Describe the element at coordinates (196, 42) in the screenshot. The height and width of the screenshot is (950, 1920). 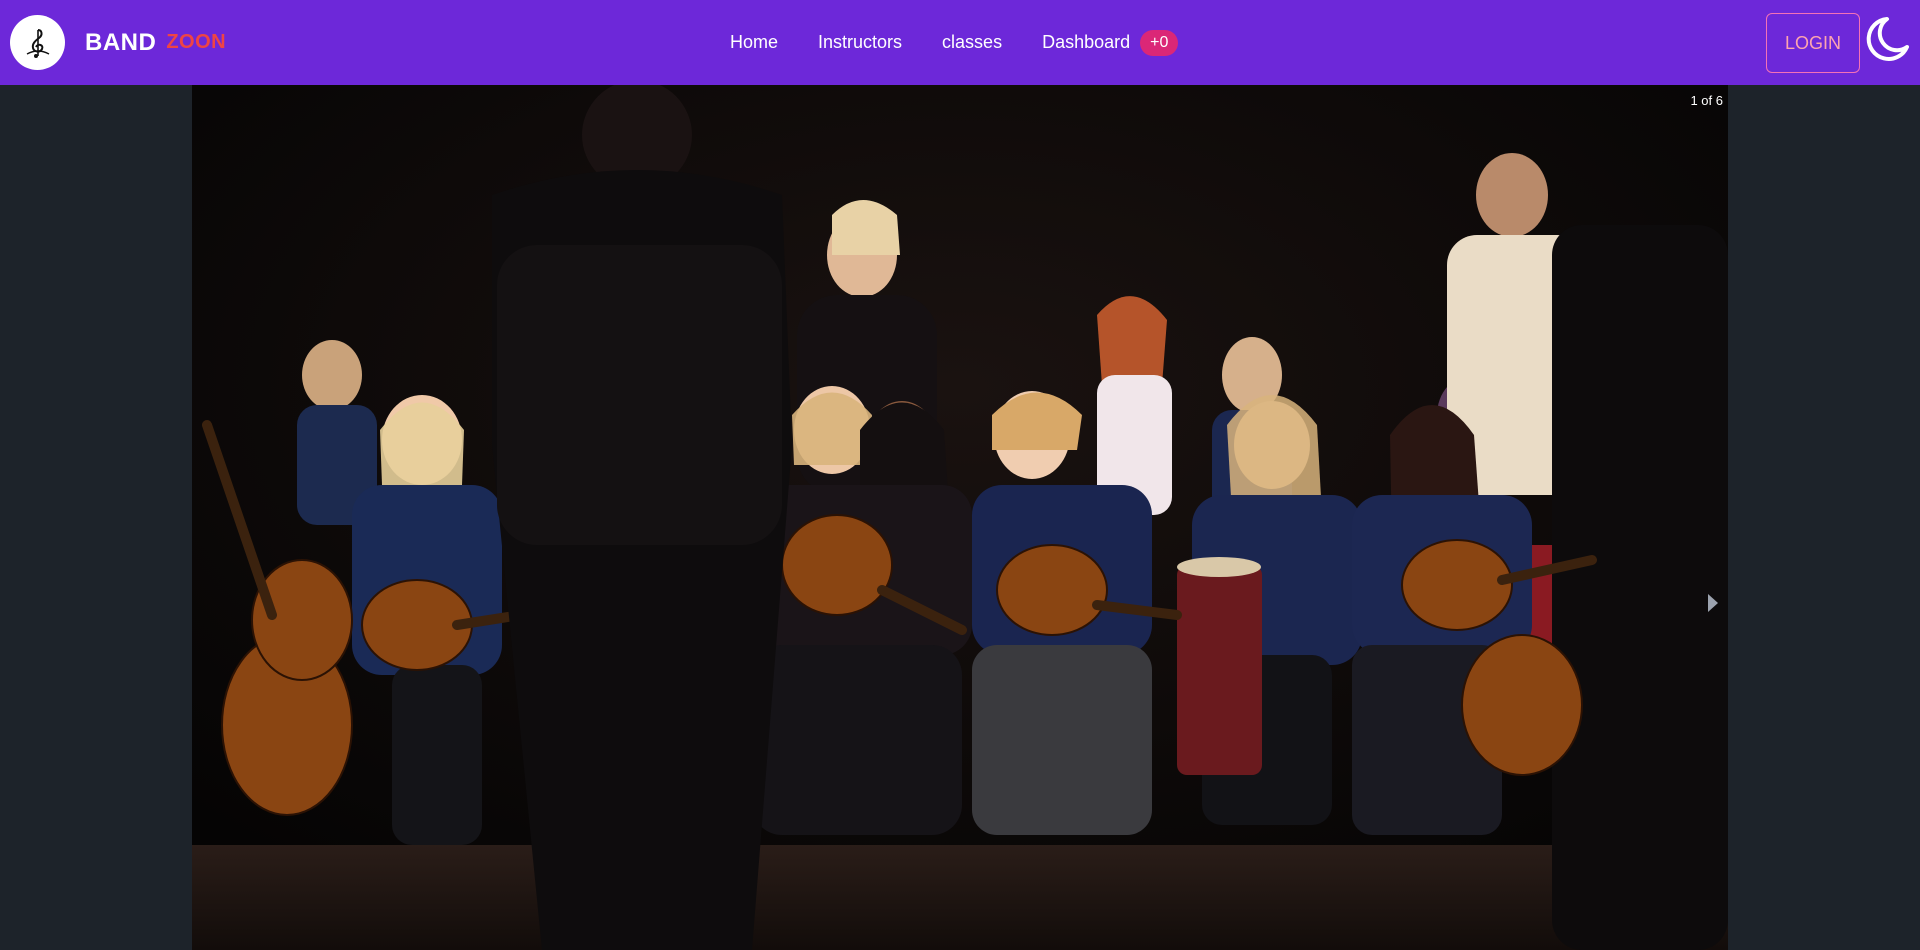
I see `brand-name-secondary: ZOON` at that location.